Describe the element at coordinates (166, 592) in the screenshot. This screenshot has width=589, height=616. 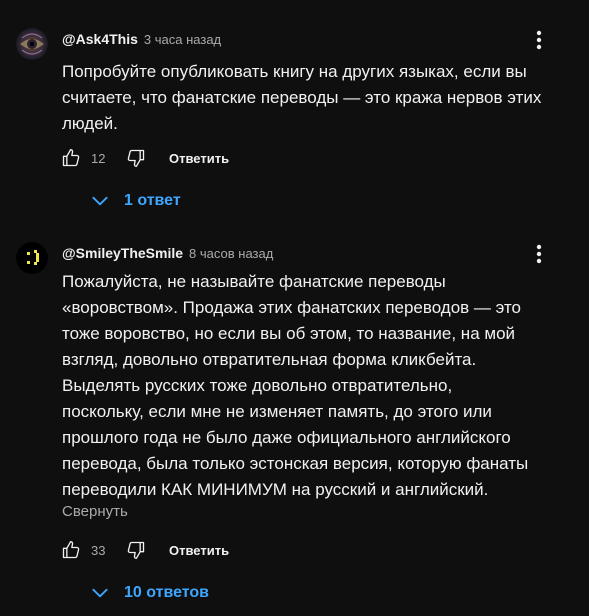
I see `replies-count-label: 10 ответов` at that location.